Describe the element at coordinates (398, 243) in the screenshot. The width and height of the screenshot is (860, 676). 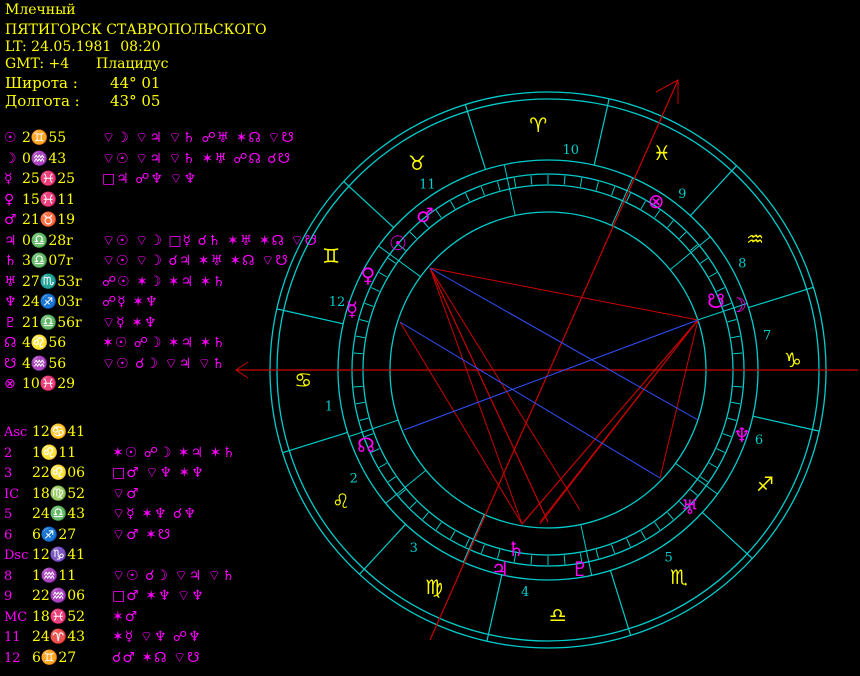
I see `sun-glyph: ☉` at that location.